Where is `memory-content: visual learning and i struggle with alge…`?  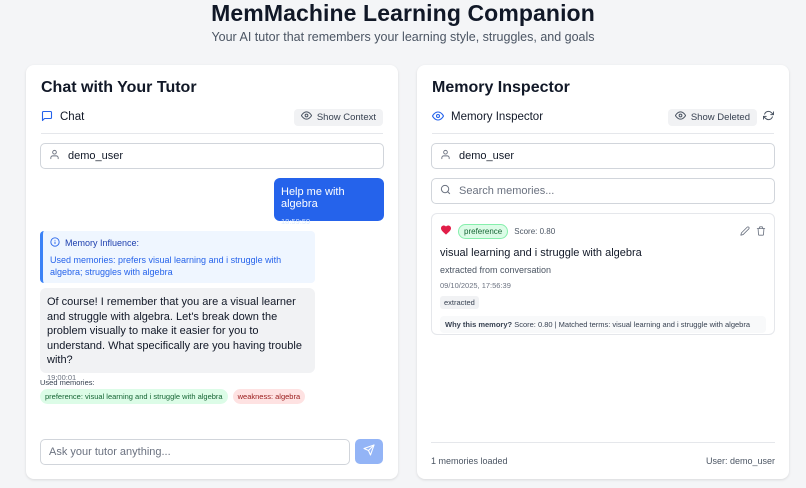
memory-content: visual learning and i struggle with alge… is located at coordinates (541, 253).